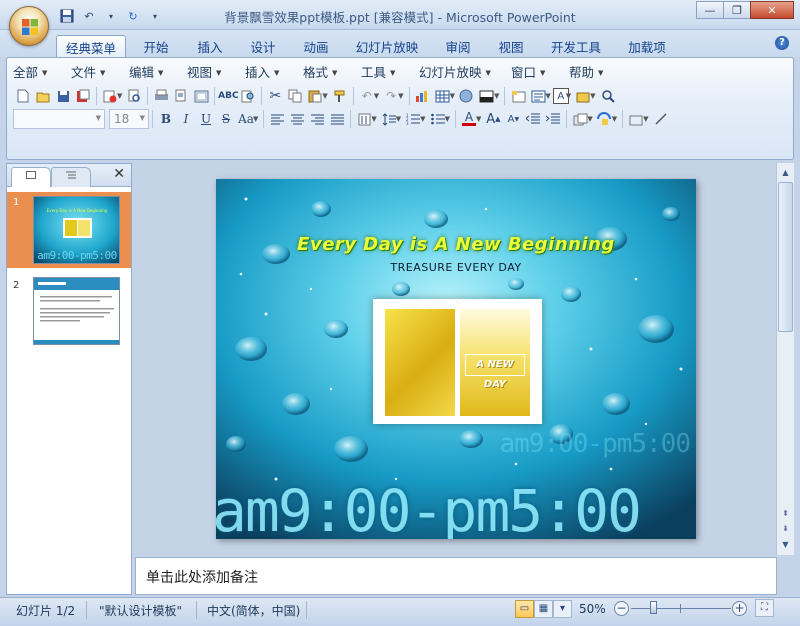 Image resolution: width=800 pixels, height=626 pixels. What do you see at coordinates (478, 119) in the screenshot?
I see `font-color-dropdown-icon: ▼` at bounding box center [478, 119].